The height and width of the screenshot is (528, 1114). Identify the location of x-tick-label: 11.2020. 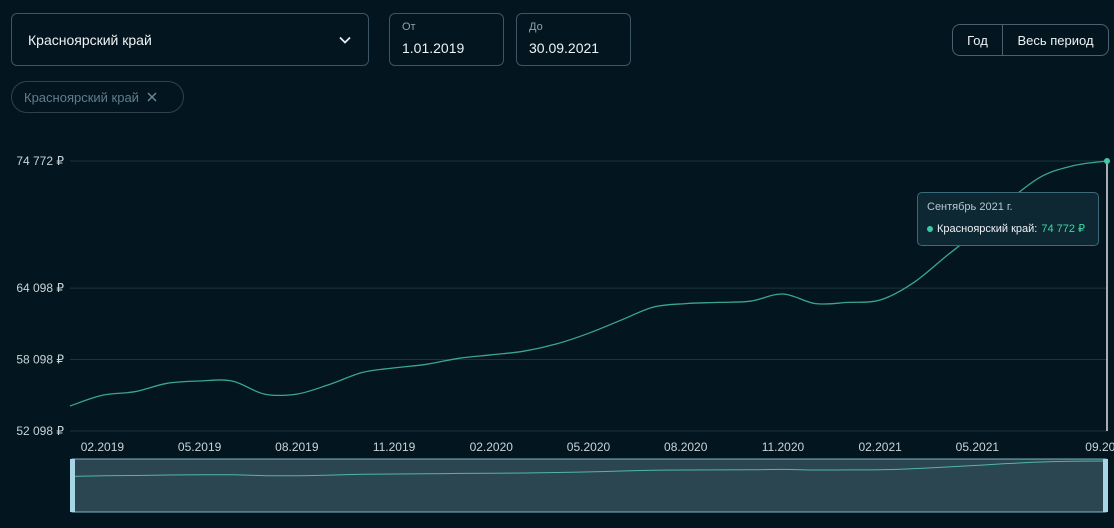
(783, 447).